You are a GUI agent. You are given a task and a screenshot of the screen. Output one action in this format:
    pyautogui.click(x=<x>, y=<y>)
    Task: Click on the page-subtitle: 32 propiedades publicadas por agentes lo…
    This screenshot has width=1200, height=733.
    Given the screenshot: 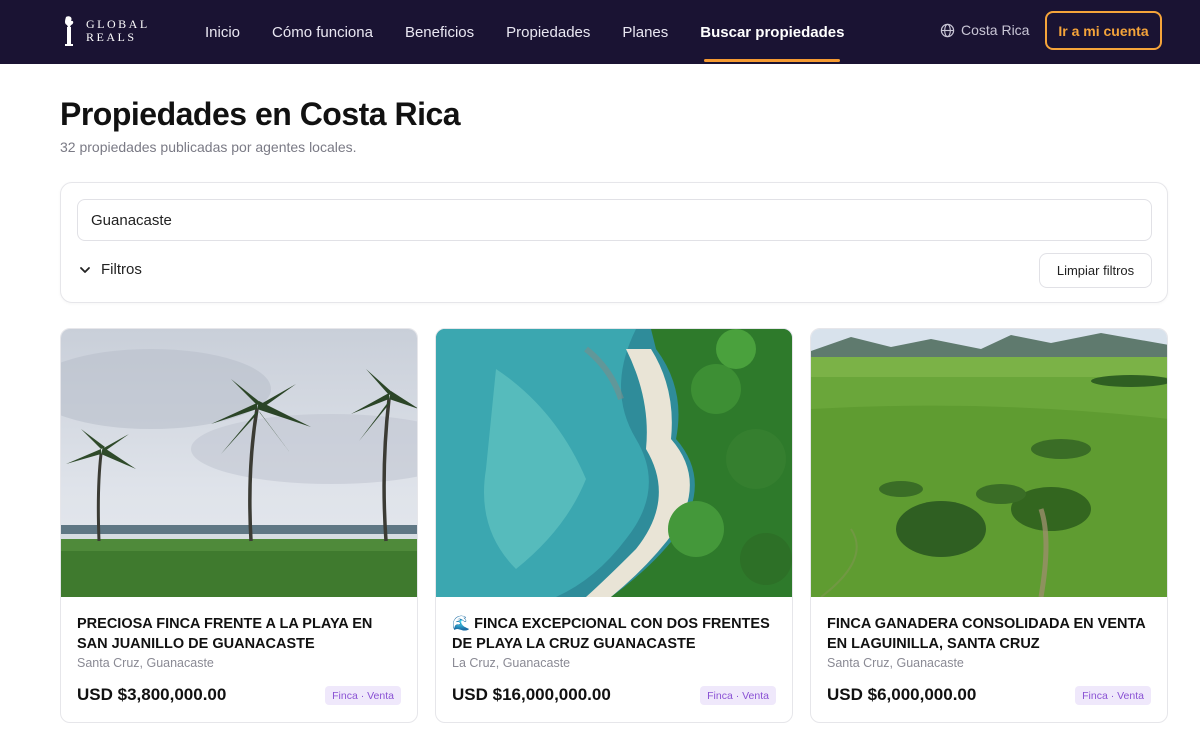 What is the action you would take?
    pyautogui.click(x=208, y=147)
    